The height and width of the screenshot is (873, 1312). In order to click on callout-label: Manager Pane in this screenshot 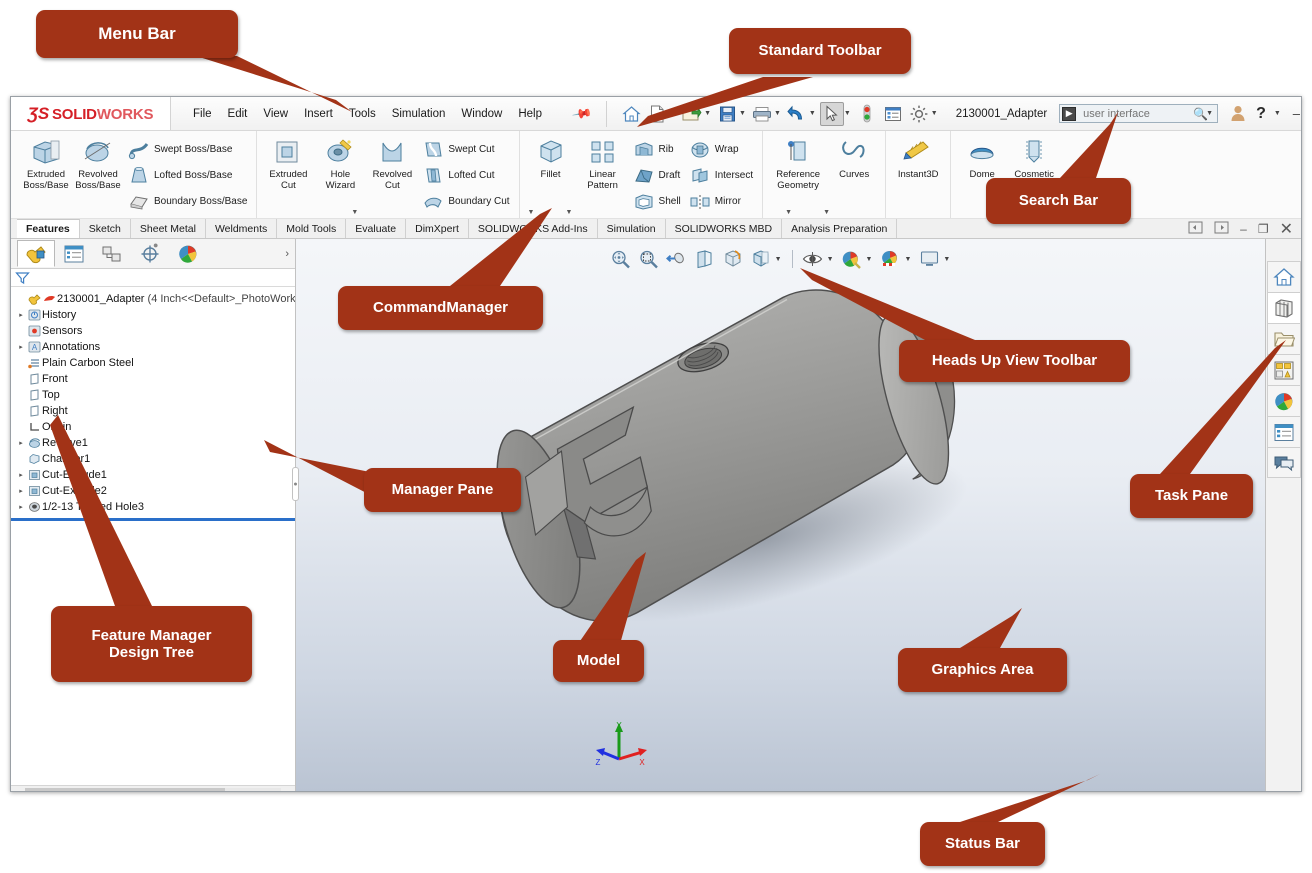, I will do `click(442, 490)`.